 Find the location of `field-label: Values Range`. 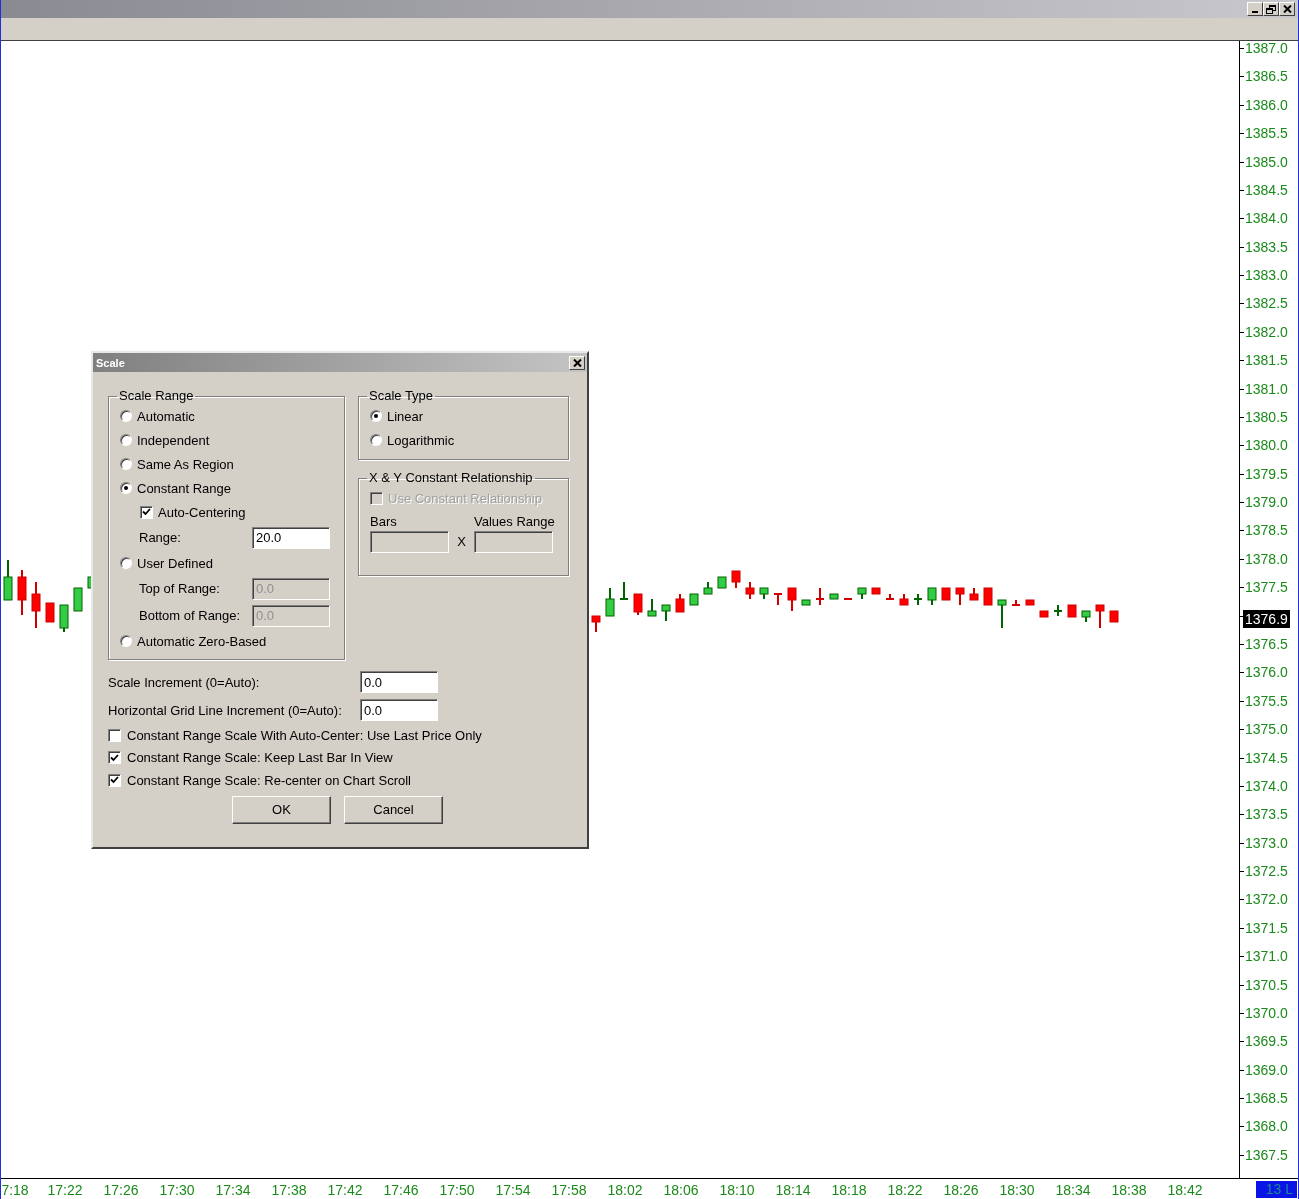

field-label: Values Range is located at coordinates (513, 522).